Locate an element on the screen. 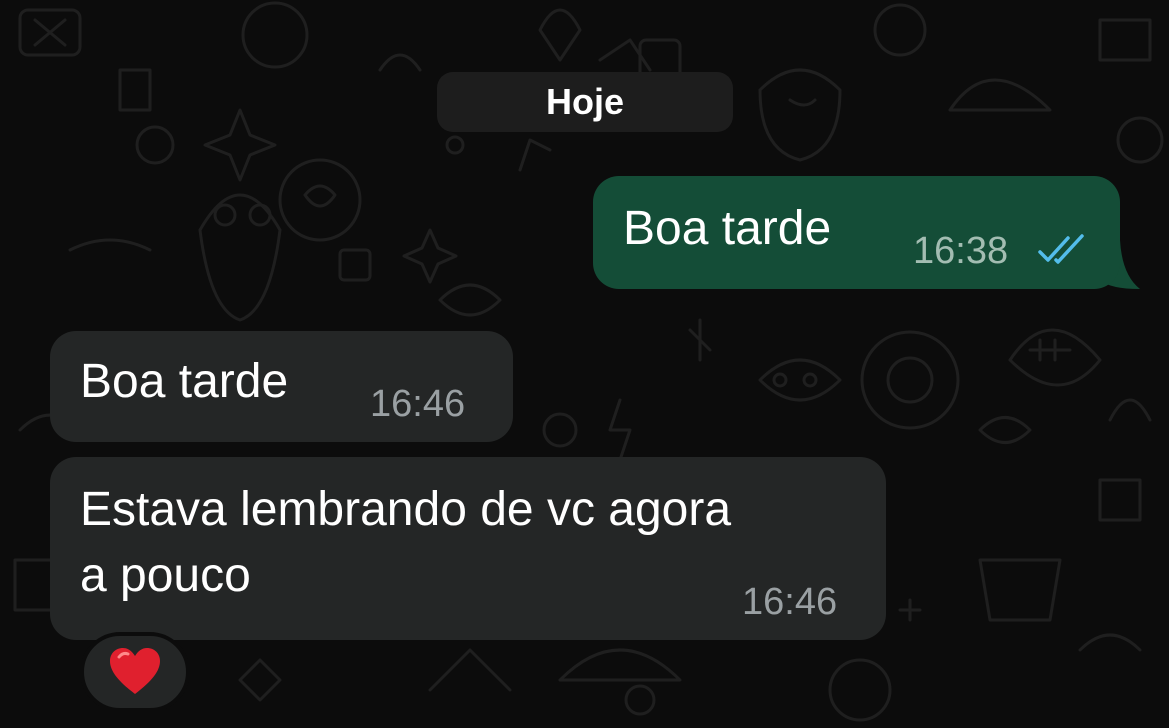 The height and width of the screenshot is (728, 1169). date-separator-label: Hoje is located at coordinates (584, 101).